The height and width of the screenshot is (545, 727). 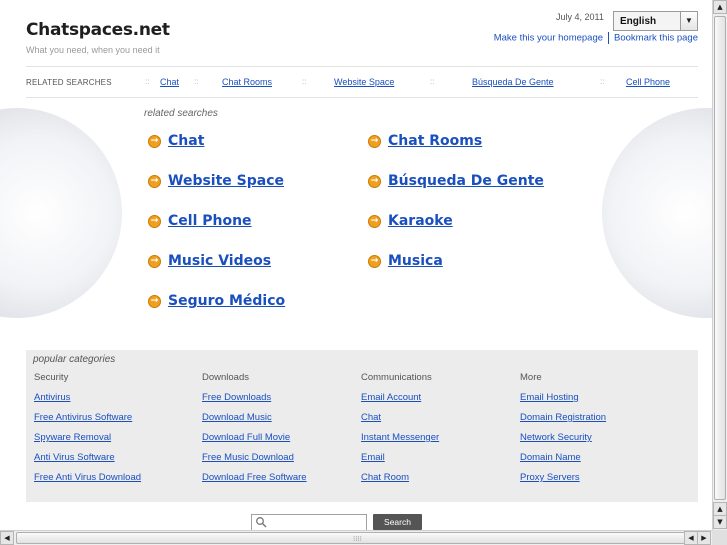 What do you see at coordinates (169, 82) in the screenshot?
I see `related-bar-item-chat: Chat` at bounding box center [169, 82].